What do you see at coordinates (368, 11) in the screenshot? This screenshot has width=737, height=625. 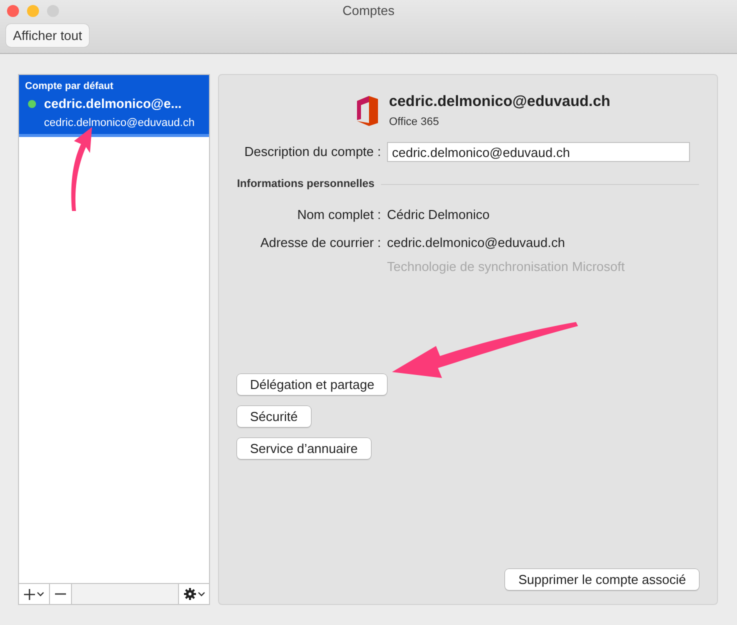 I see `window-title: Comptes` at bounding box center [368, 11].